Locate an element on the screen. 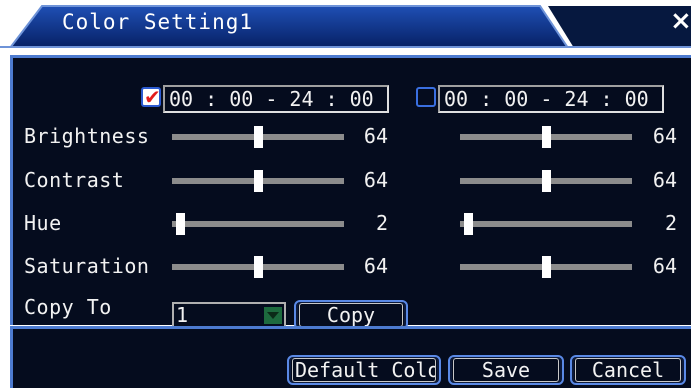  title-bar: Color Setting1 × is located at coordinates (345, 24).